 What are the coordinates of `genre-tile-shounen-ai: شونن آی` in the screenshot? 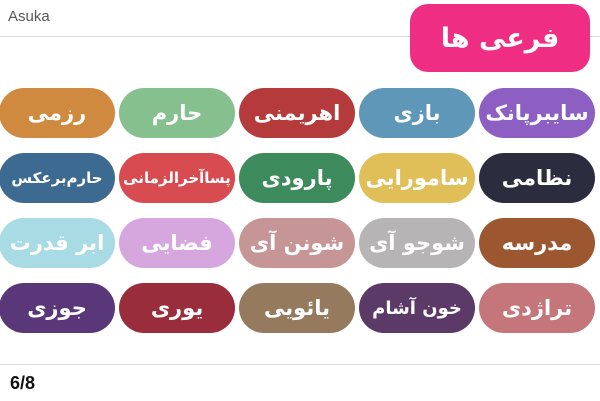 It's located at (297, 243).